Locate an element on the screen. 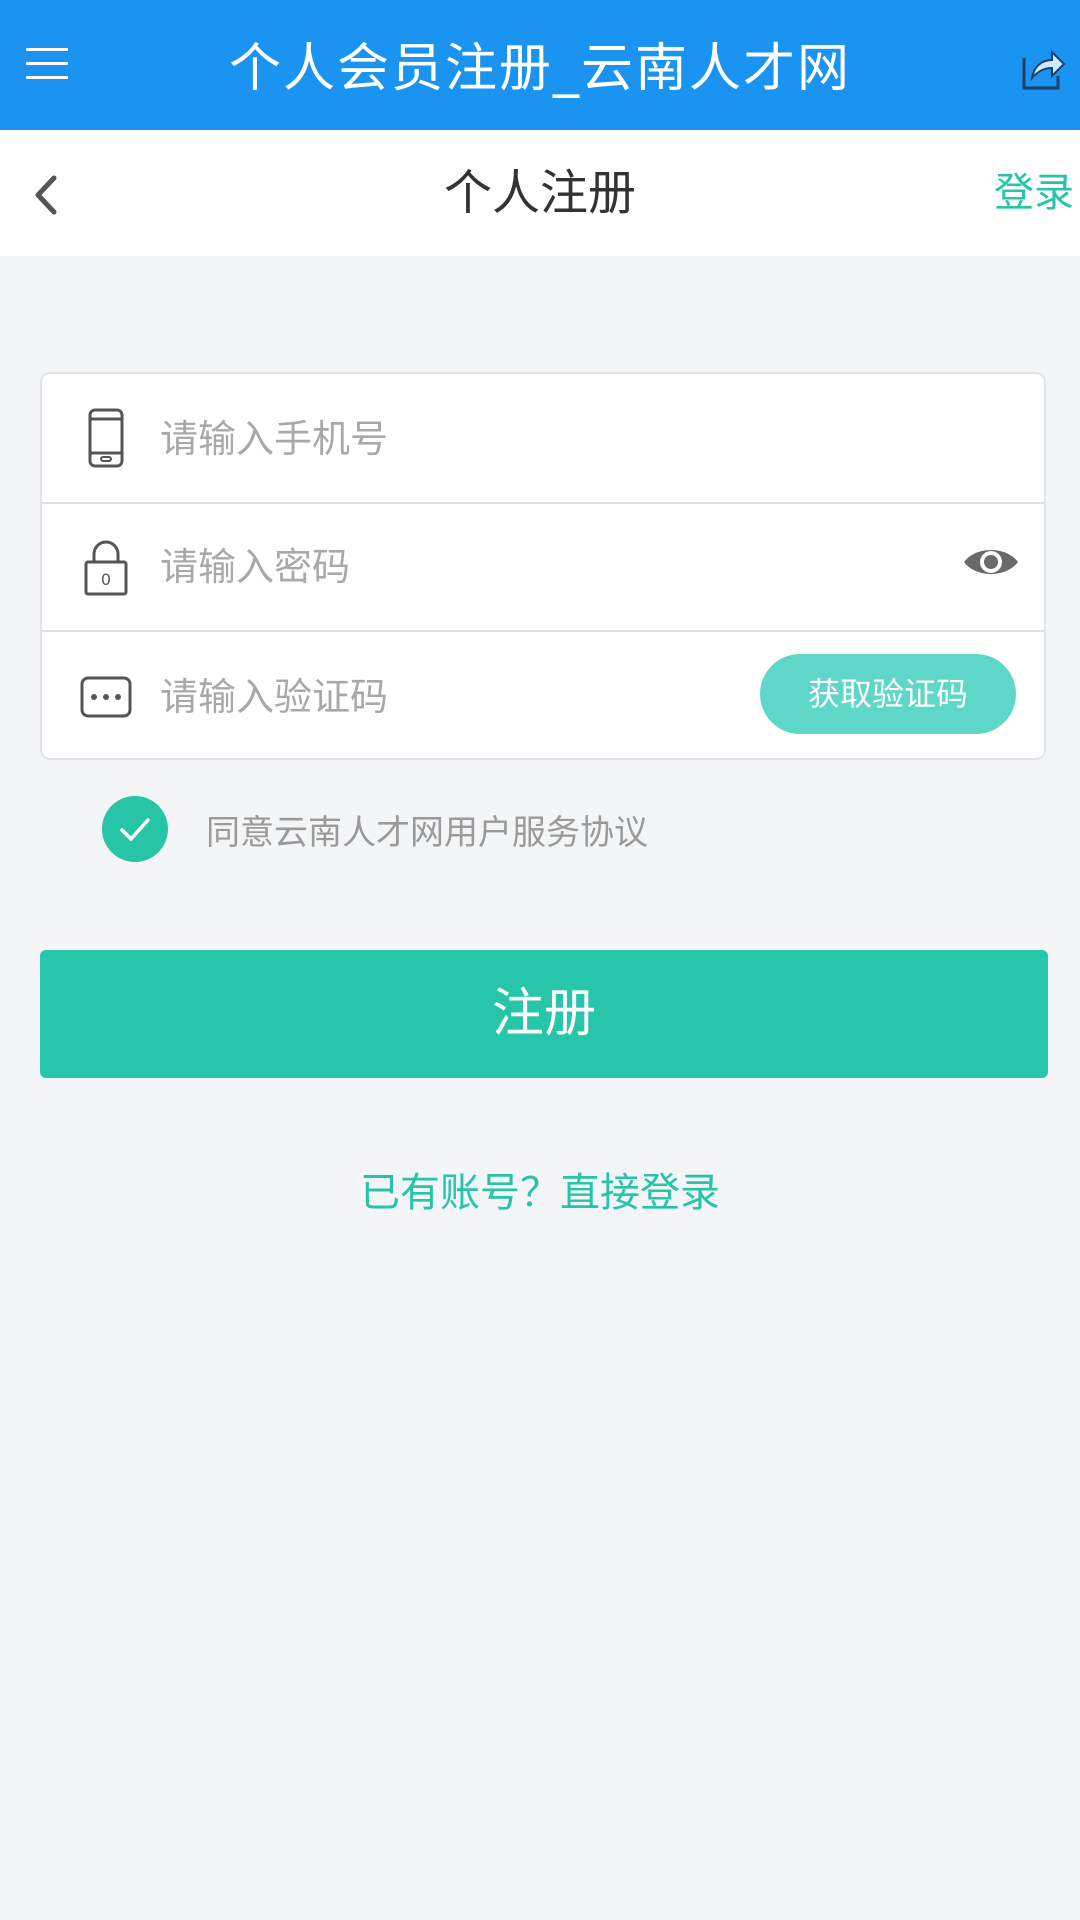 This screenshot has height=1920, width=1080. check-icon is located at coordinates (135, 829).